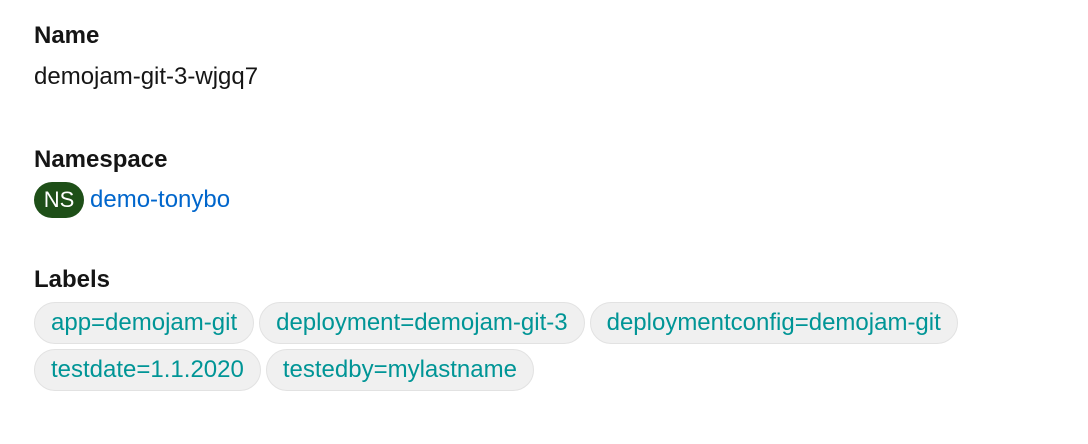  Describe the element at coordinates (561, 200) in the screenshot. I see `namespace-row: NS demo-tonybo` at that location.